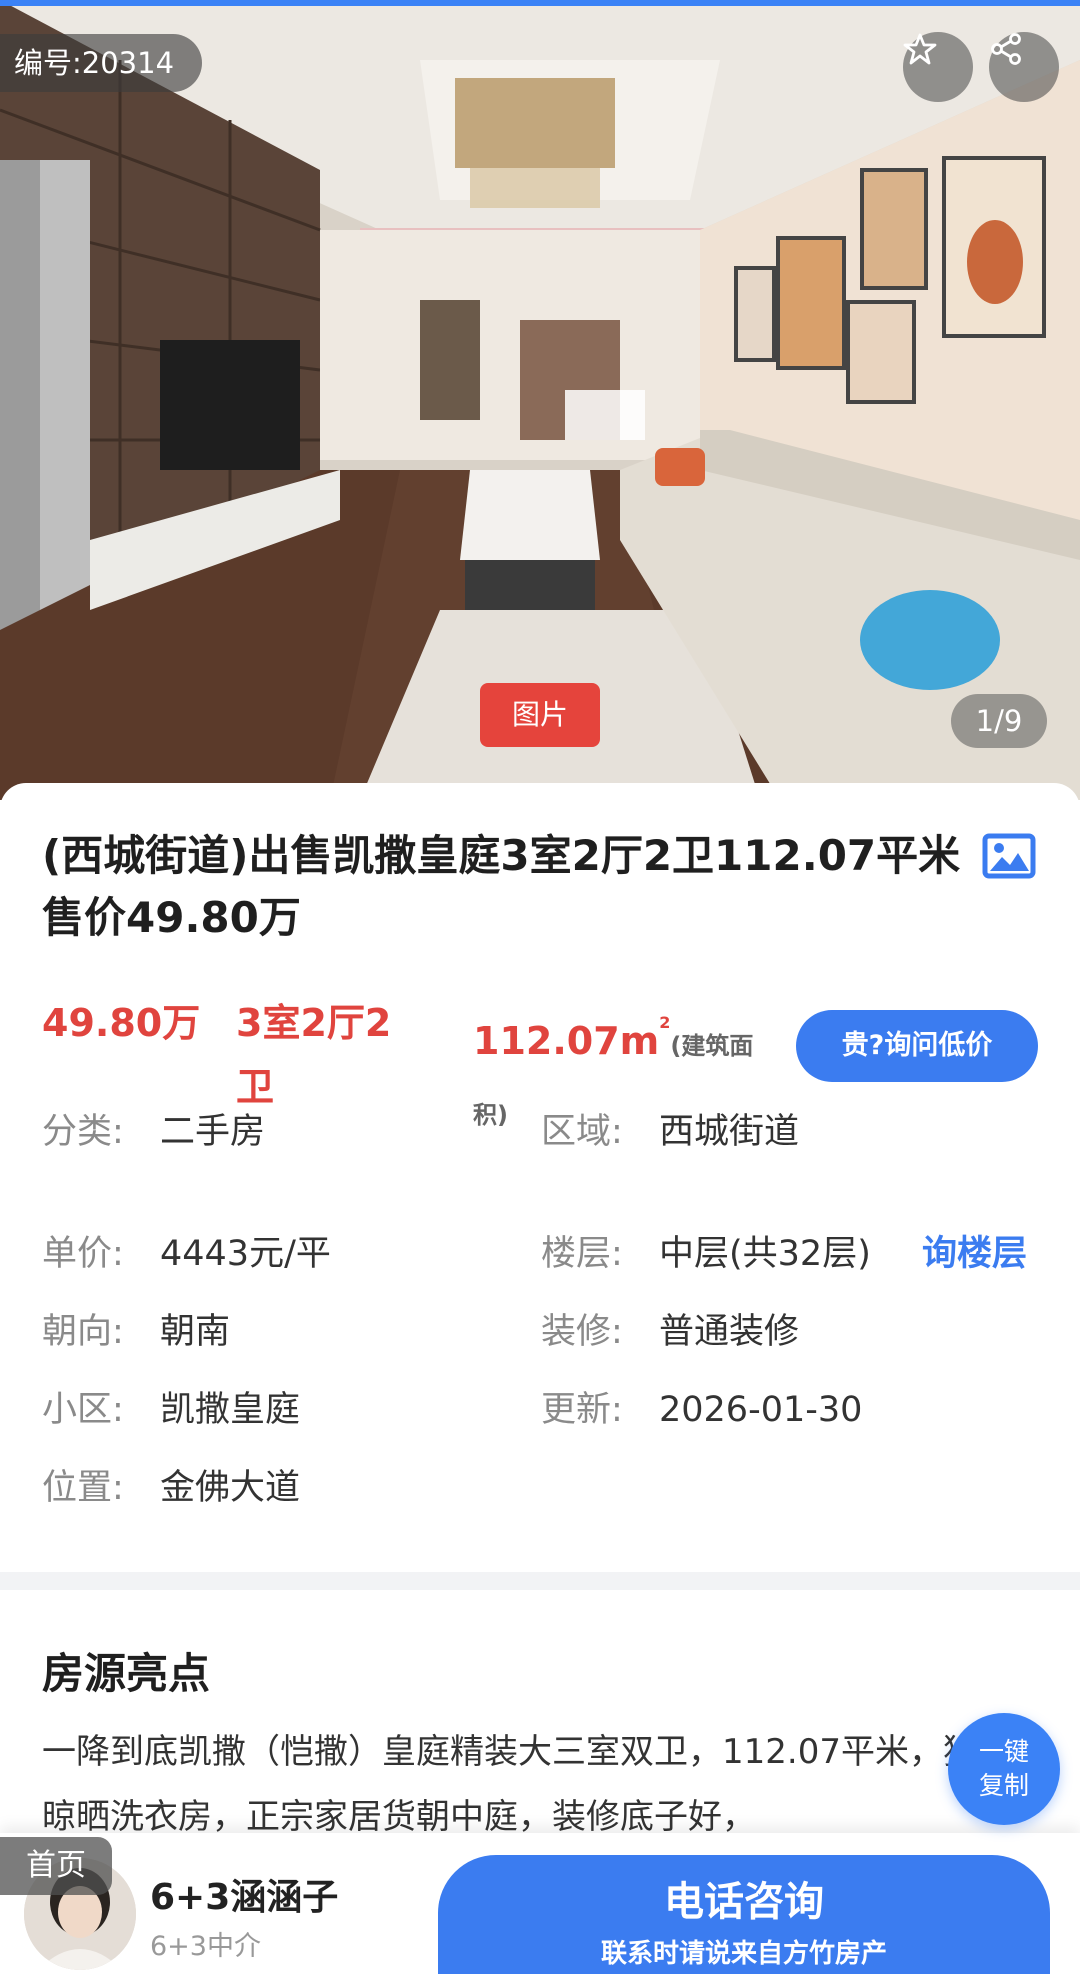 This screenshot has width=1080, height=1974. I want to click on info-value: 朝南, so click(195, 1332).